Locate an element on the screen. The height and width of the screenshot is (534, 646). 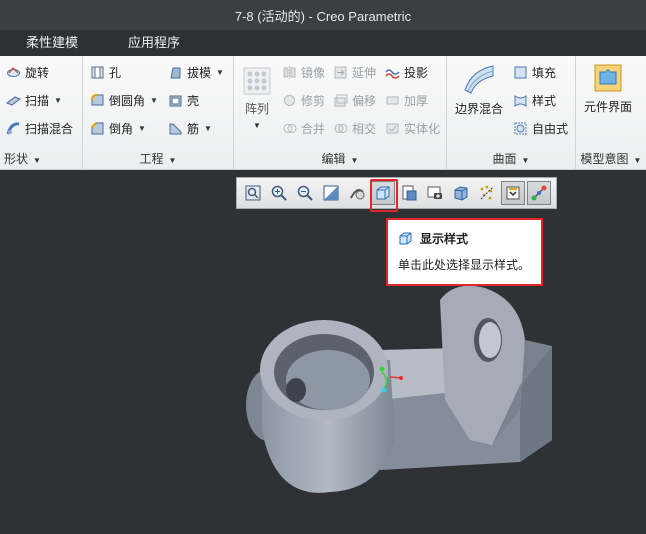
group-shape: 旋转 扫描 ▼ 扫描混合 形状 ▼ is located at coordinates (41, 113).